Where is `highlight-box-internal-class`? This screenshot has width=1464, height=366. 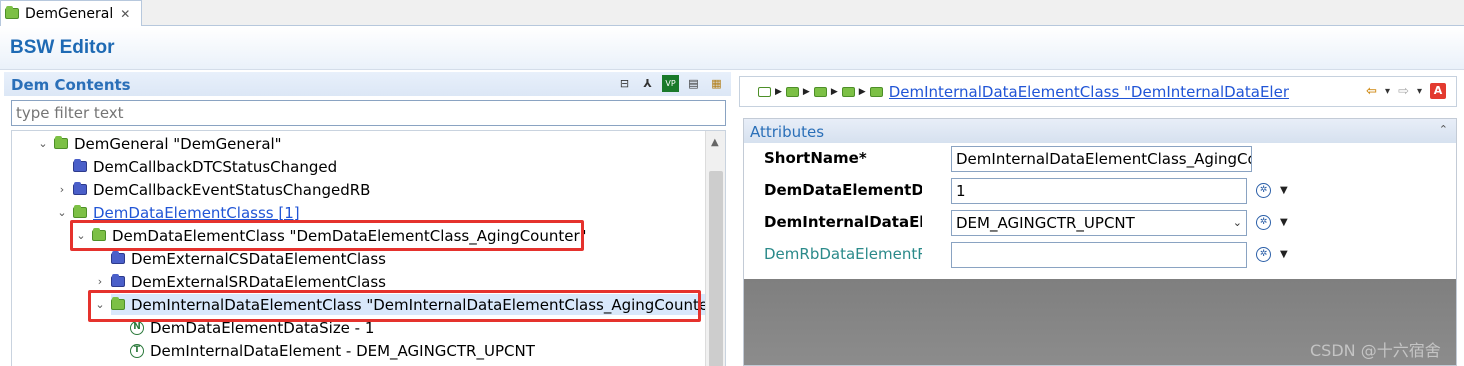
highlight-box-internal-class is located at coordinates (394, 306).